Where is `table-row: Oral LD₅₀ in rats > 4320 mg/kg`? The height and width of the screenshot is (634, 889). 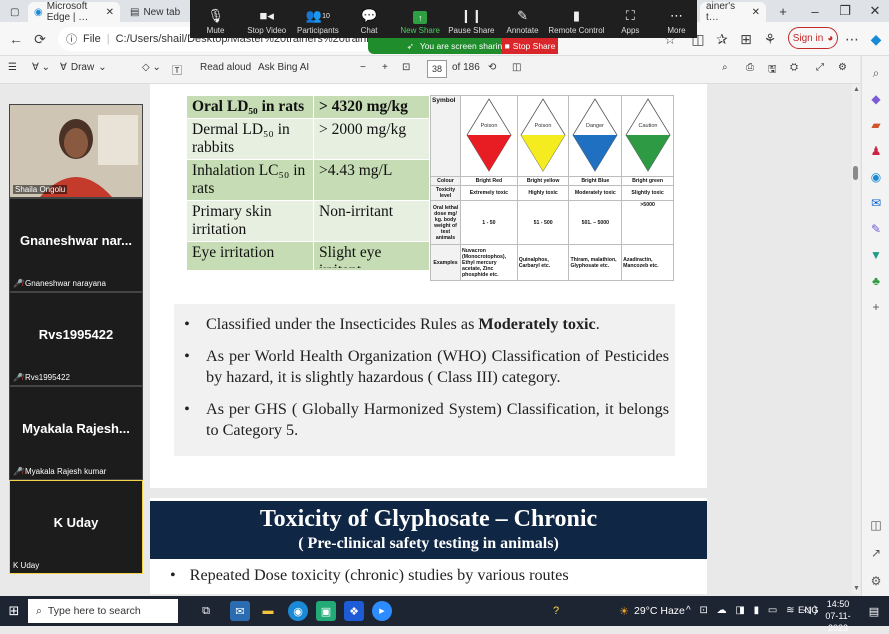
table-row: Oral LD₅₀ in rats > 4320 mg/kg is located at coordinates (308, 107).